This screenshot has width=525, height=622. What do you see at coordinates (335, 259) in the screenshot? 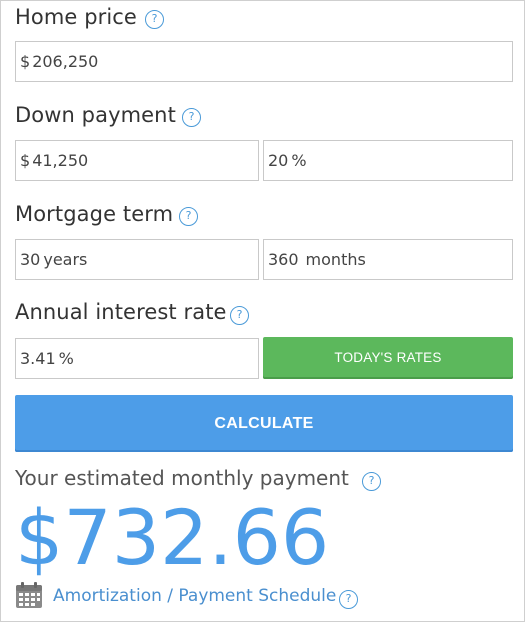
I see `term-months-unit: months` at bounding box center [335, 259].